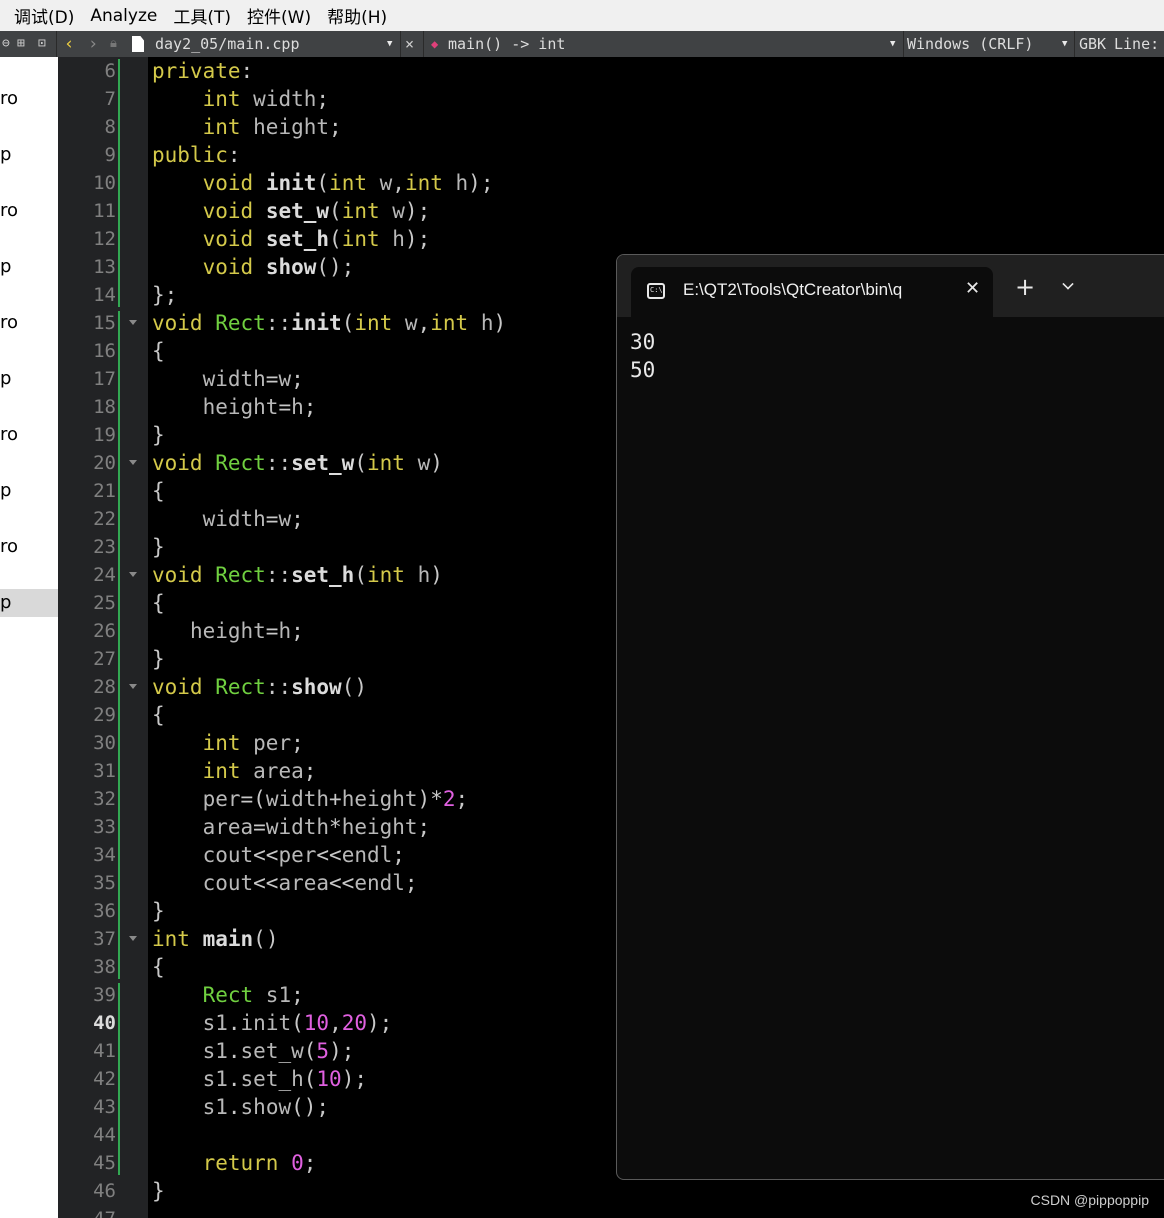 This screenshot has width=1164, height=1218. Describe the element at coordinates (1068, 284) in the screenshot. I see `chevron-down-icon` at that location.